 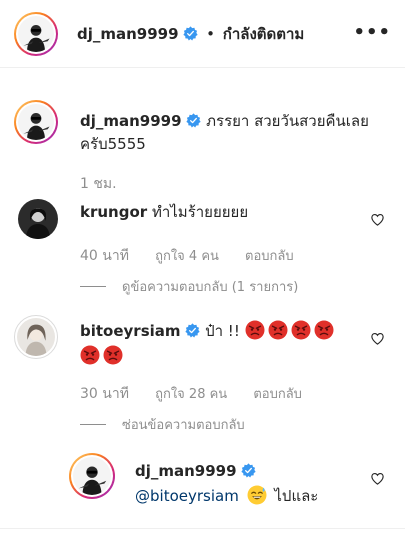 I want to click on comment-avatar-krungor, so click(x=38, y=219).